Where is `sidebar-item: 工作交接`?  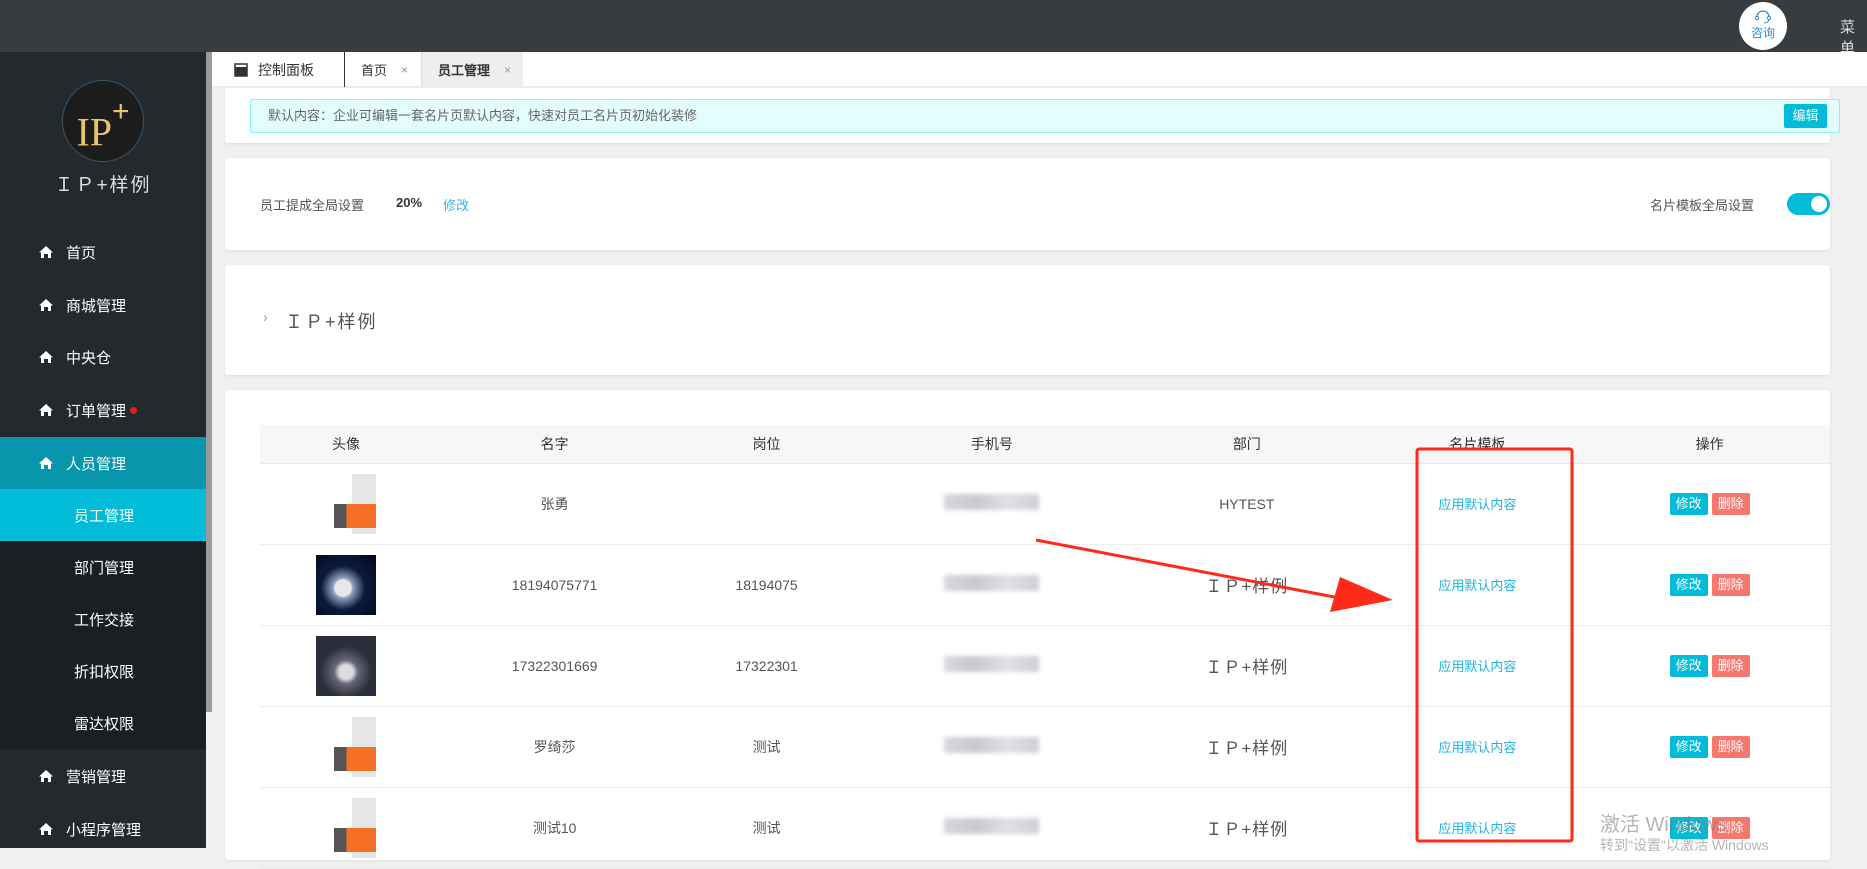 sidebar-item: 工作交接 is located at coordinates (103, 619).